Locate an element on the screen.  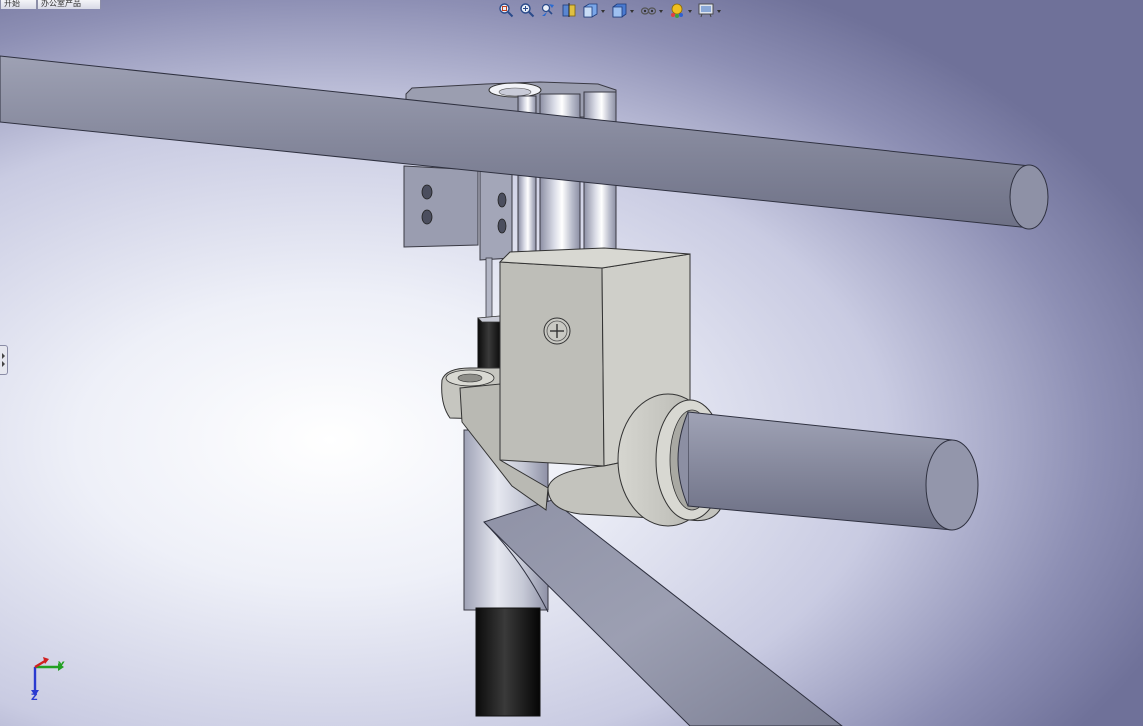
triad-y-label: Y is located at coordinates (61, 666).